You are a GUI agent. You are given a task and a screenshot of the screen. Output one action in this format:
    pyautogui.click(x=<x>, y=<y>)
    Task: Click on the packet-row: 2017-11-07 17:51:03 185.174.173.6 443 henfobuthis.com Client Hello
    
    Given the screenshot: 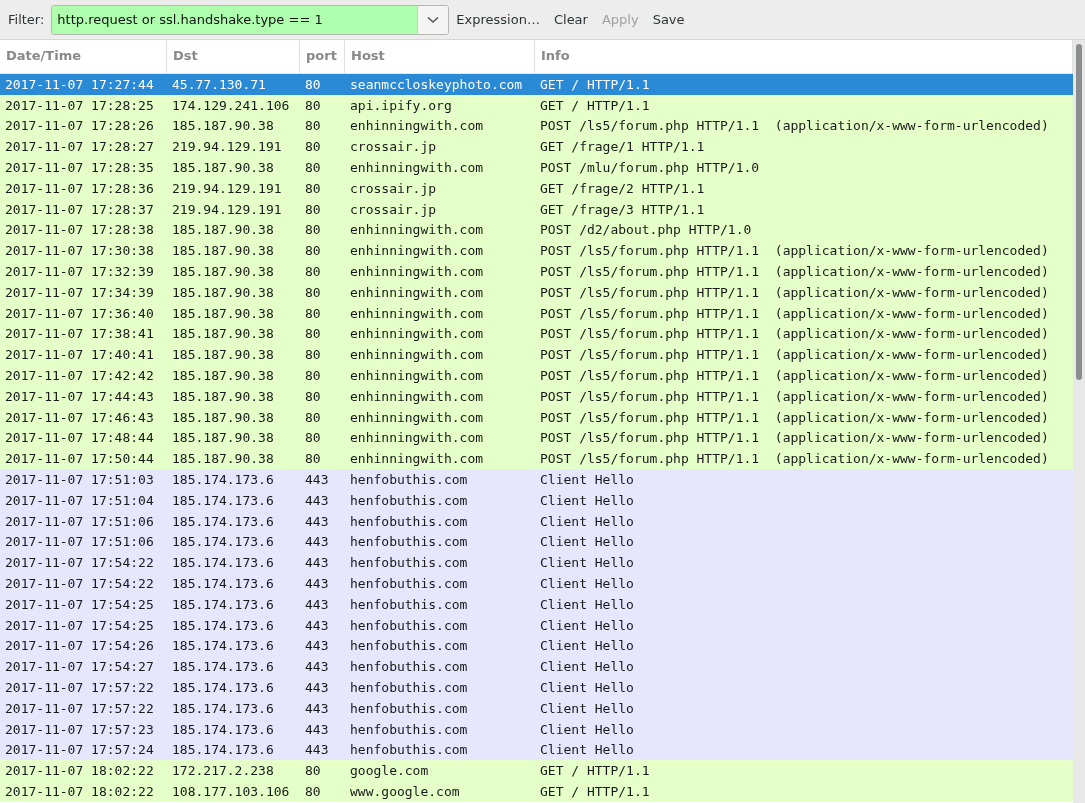 What is the action you would take?
    pyautogui.click(x=536, y=479)
    